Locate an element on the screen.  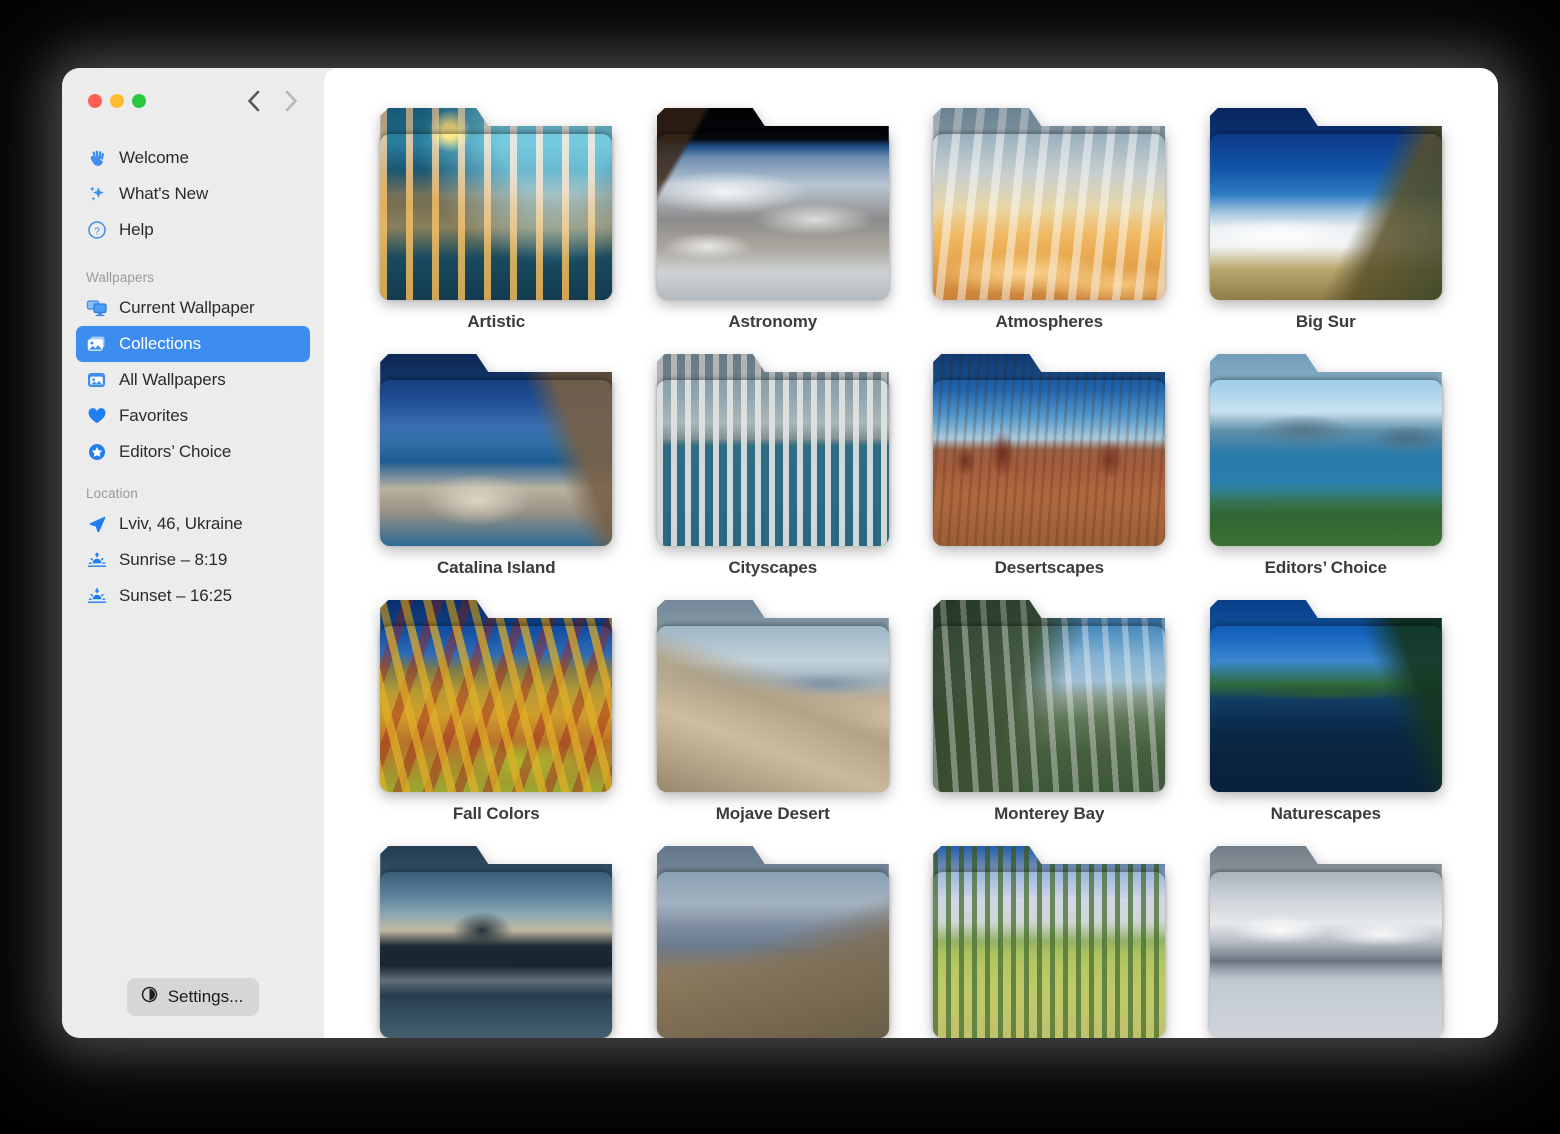
collection-label: Monterey Bay is located at coordinates (1049, 813).